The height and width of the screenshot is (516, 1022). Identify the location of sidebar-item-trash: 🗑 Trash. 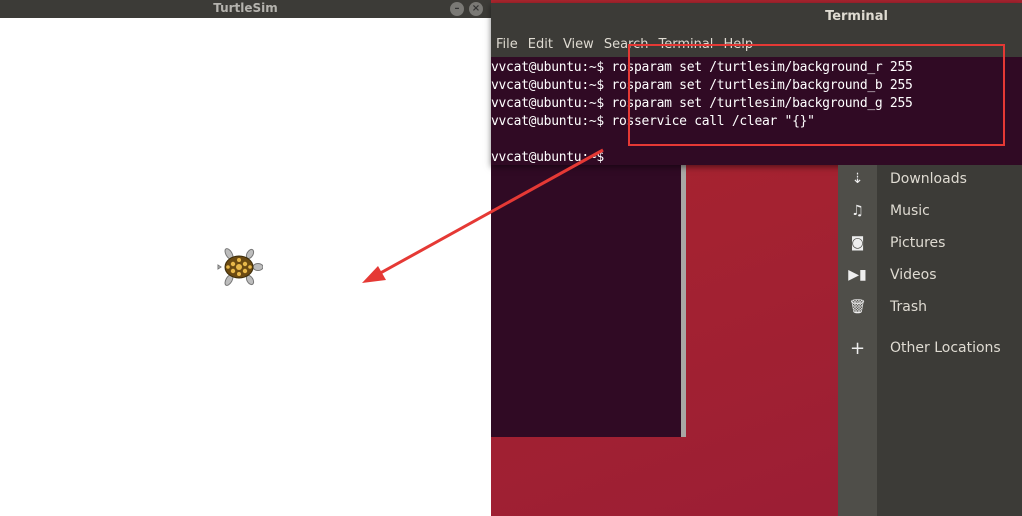
(930, 307).